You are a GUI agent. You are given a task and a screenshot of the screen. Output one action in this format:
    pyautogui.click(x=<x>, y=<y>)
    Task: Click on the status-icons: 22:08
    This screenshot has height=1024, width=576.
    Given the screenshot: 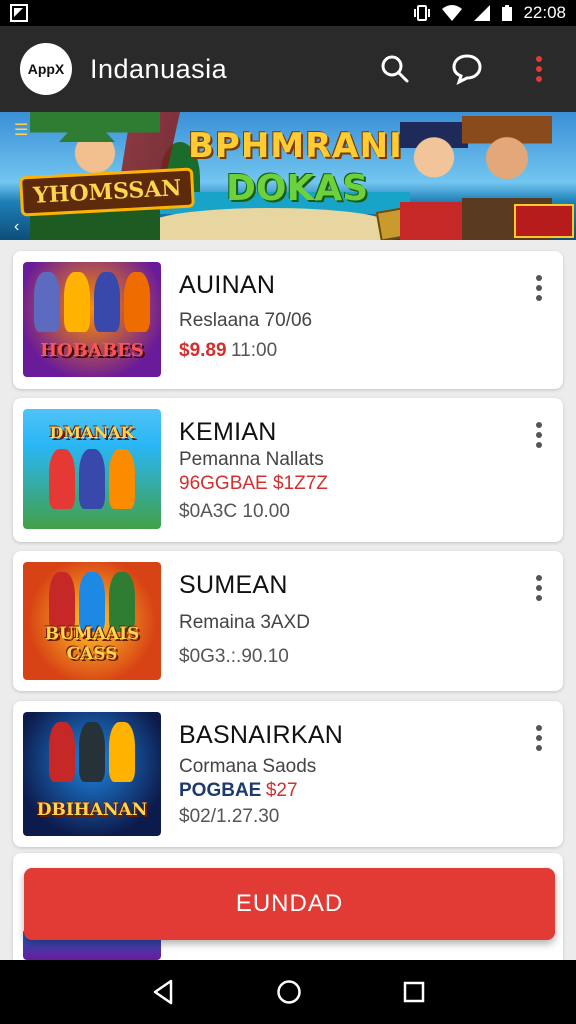 What is the action you would take?
    pyautogui.click(x=489, y=13)
    